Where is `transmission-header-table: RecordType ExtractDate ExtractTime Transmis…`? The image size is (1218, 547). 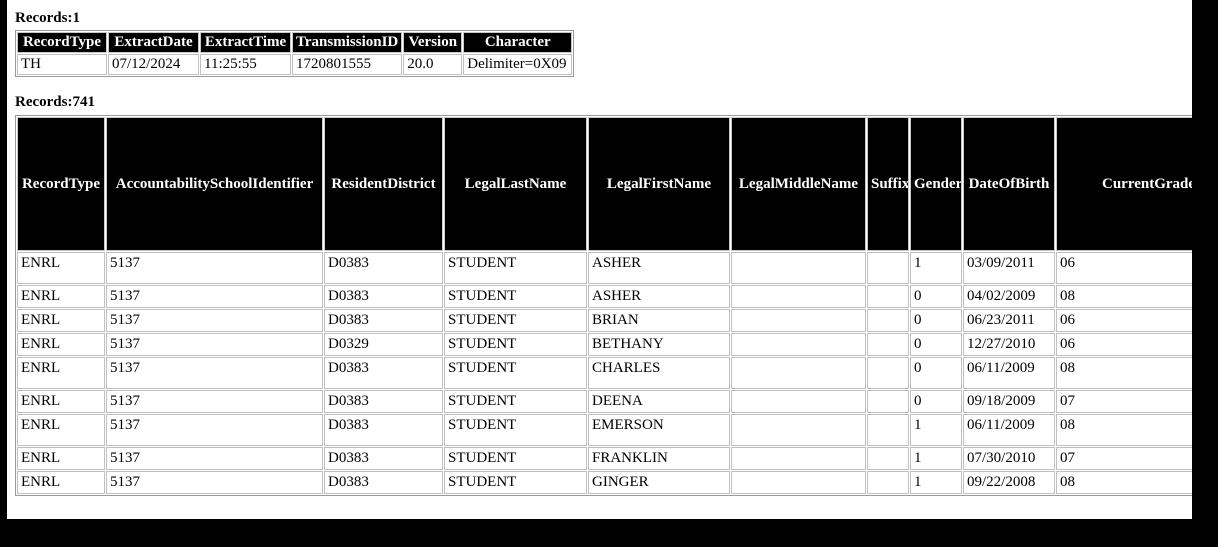 transmission-header-table: RecordType ExtractDate ExtractTime Transmis… is located at coordinates (295, 53).